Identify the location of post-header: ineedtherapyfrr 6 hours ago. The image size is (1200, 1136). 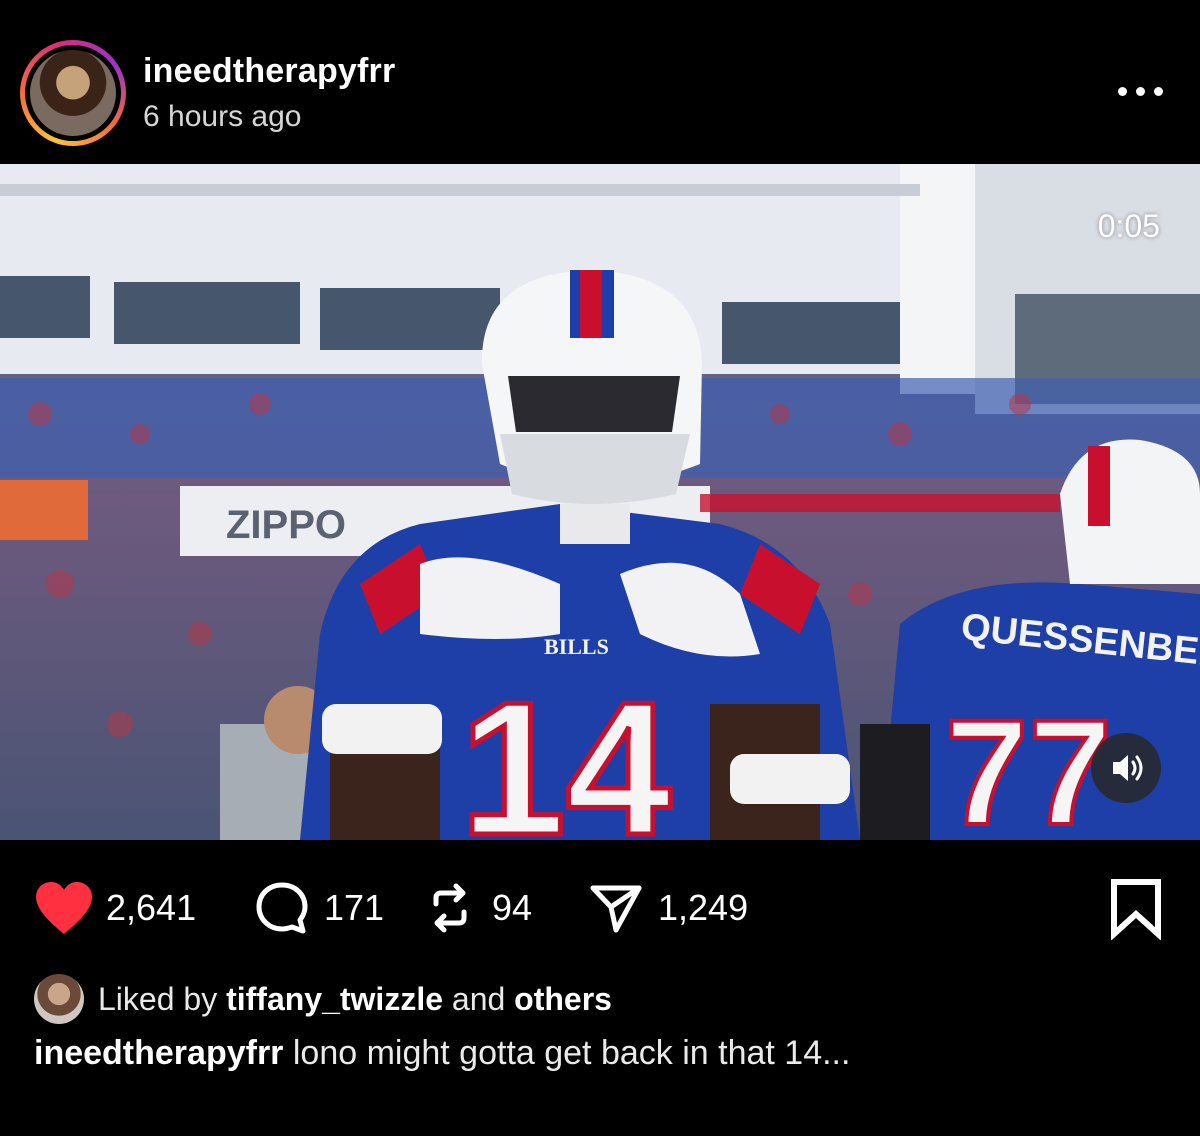
(600, 82).